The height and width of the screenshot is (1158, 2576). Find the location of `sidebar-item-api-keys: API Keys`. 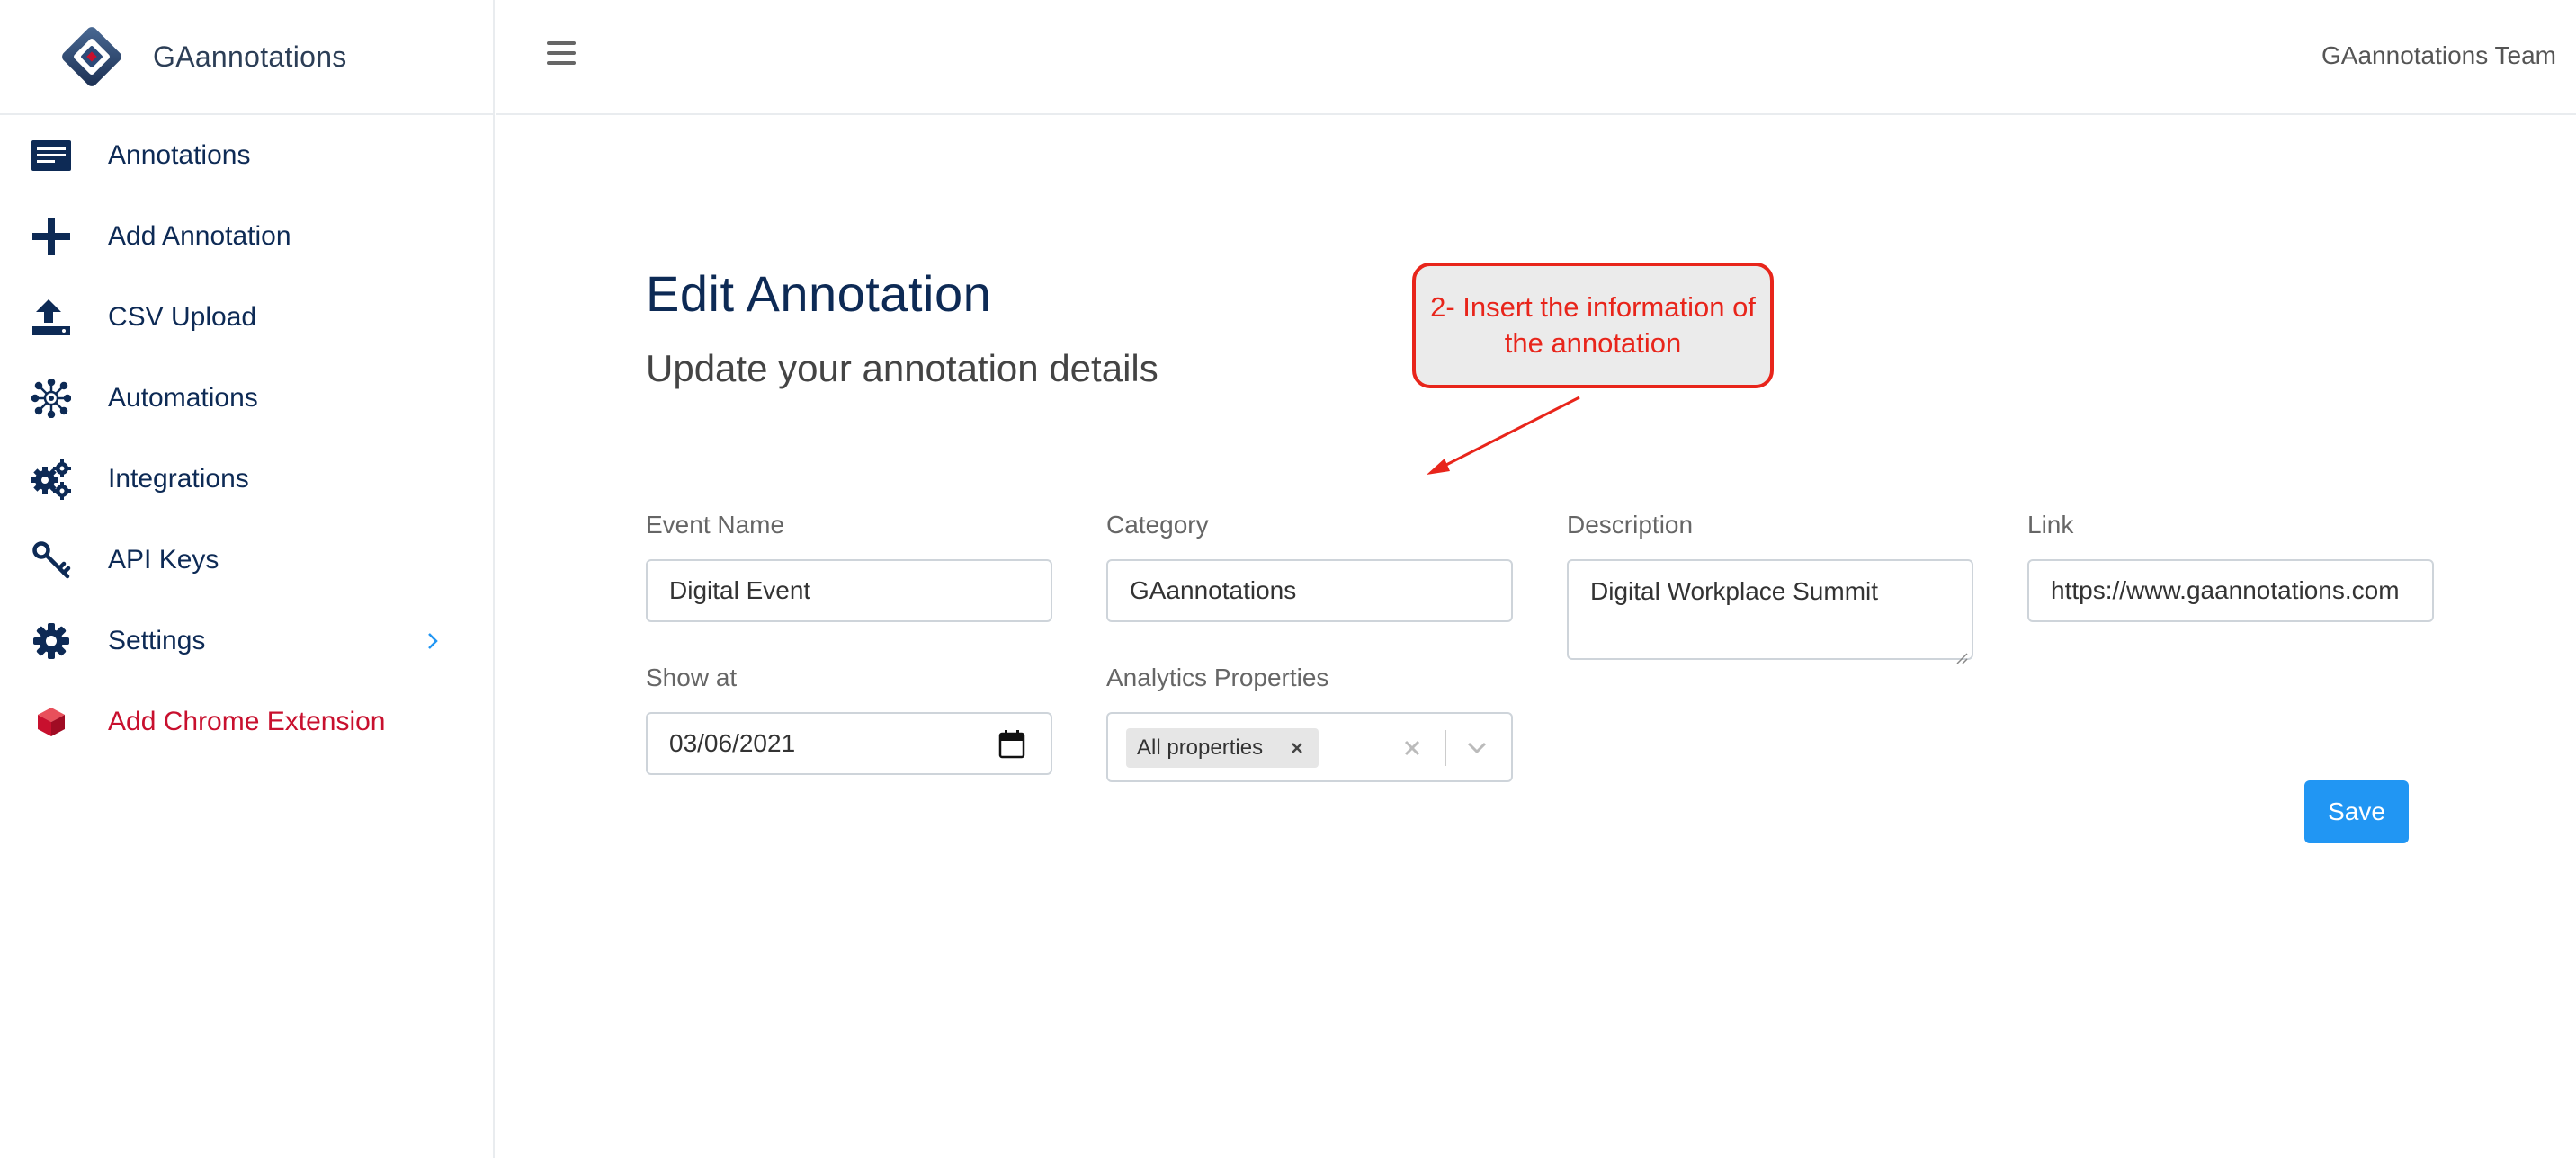

sidebar-item-api-keys: API Keys is located at coordinates (246, 560).